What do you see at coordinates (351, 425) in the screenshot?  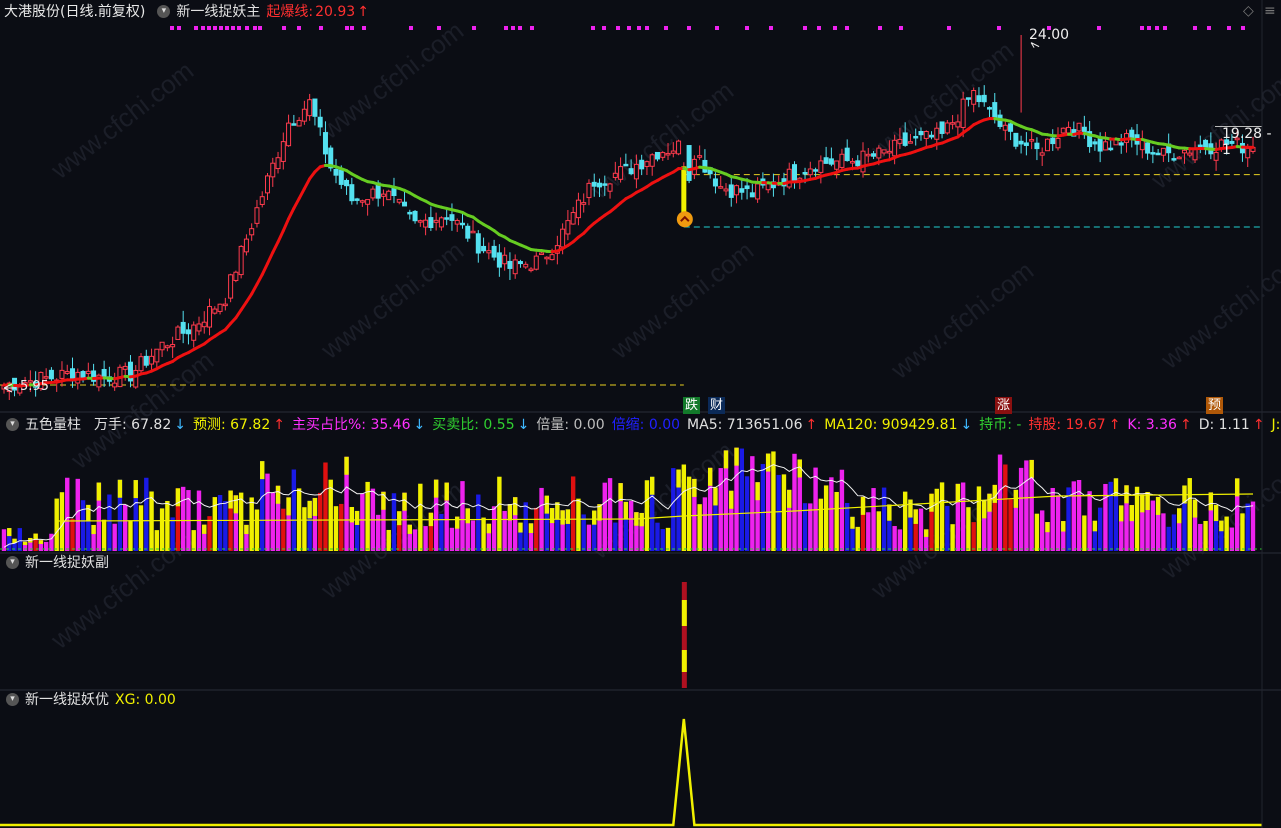 I see `volume-item: 主买占比%: 35.46` at bounding box center [351, 425].